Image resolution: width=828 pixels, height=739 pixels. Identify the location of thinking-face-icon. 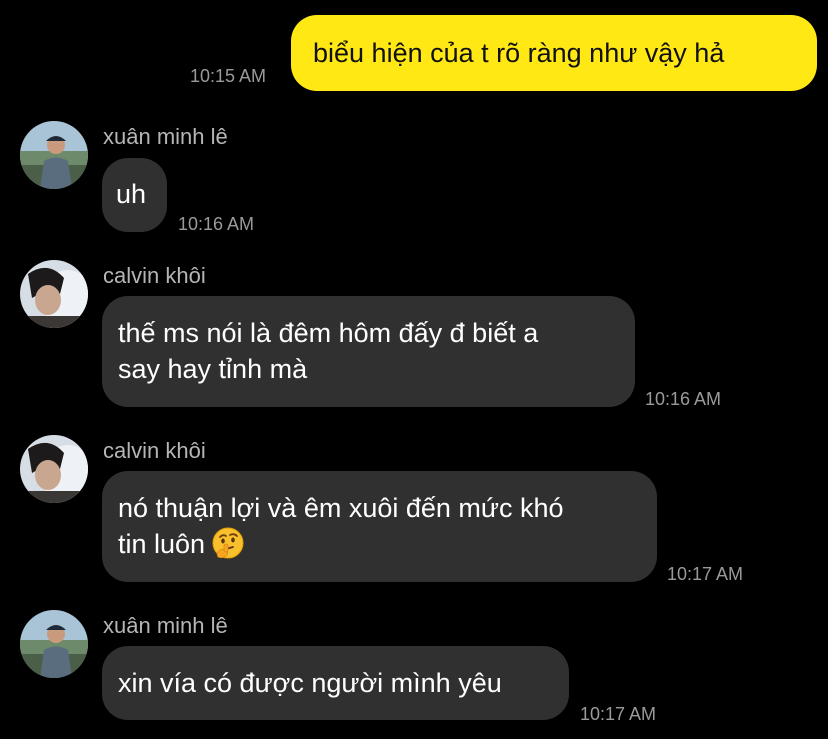
(228, 543).